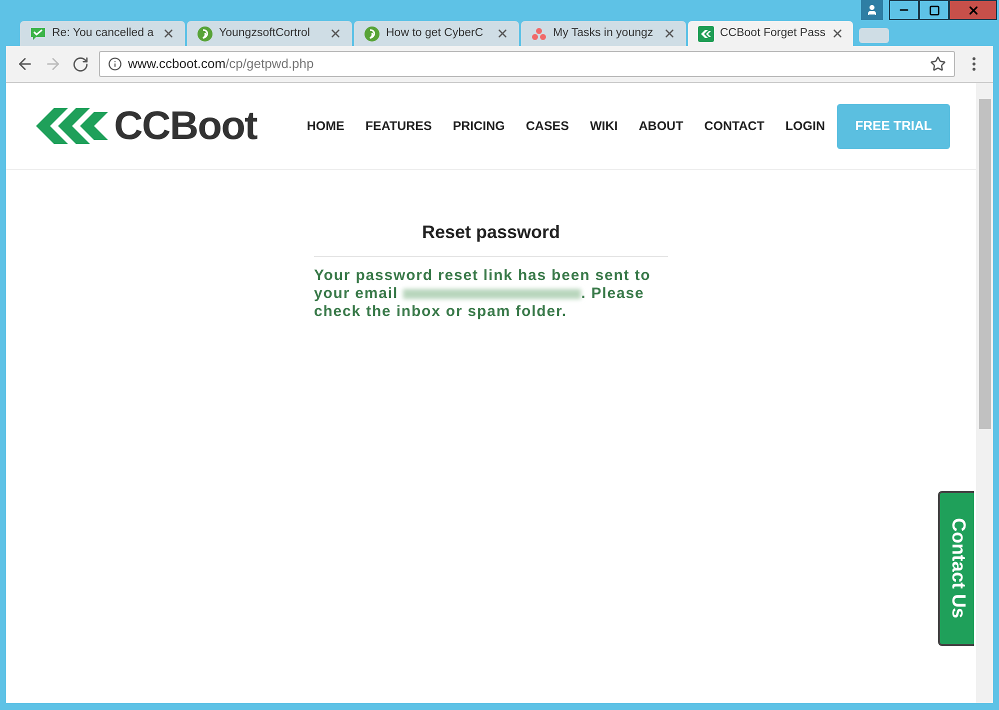  What do you see at coordinates (491, 238) in the screenshot?
I see `page-heading: Reset password` at bounding box center [491, 238].